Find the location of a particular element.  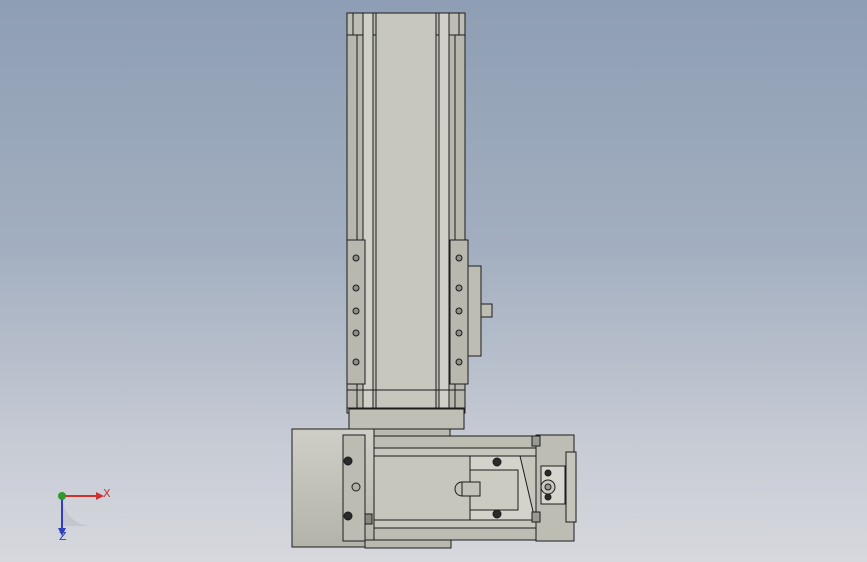

triad-y-axis is located at coordinates (62, 496).